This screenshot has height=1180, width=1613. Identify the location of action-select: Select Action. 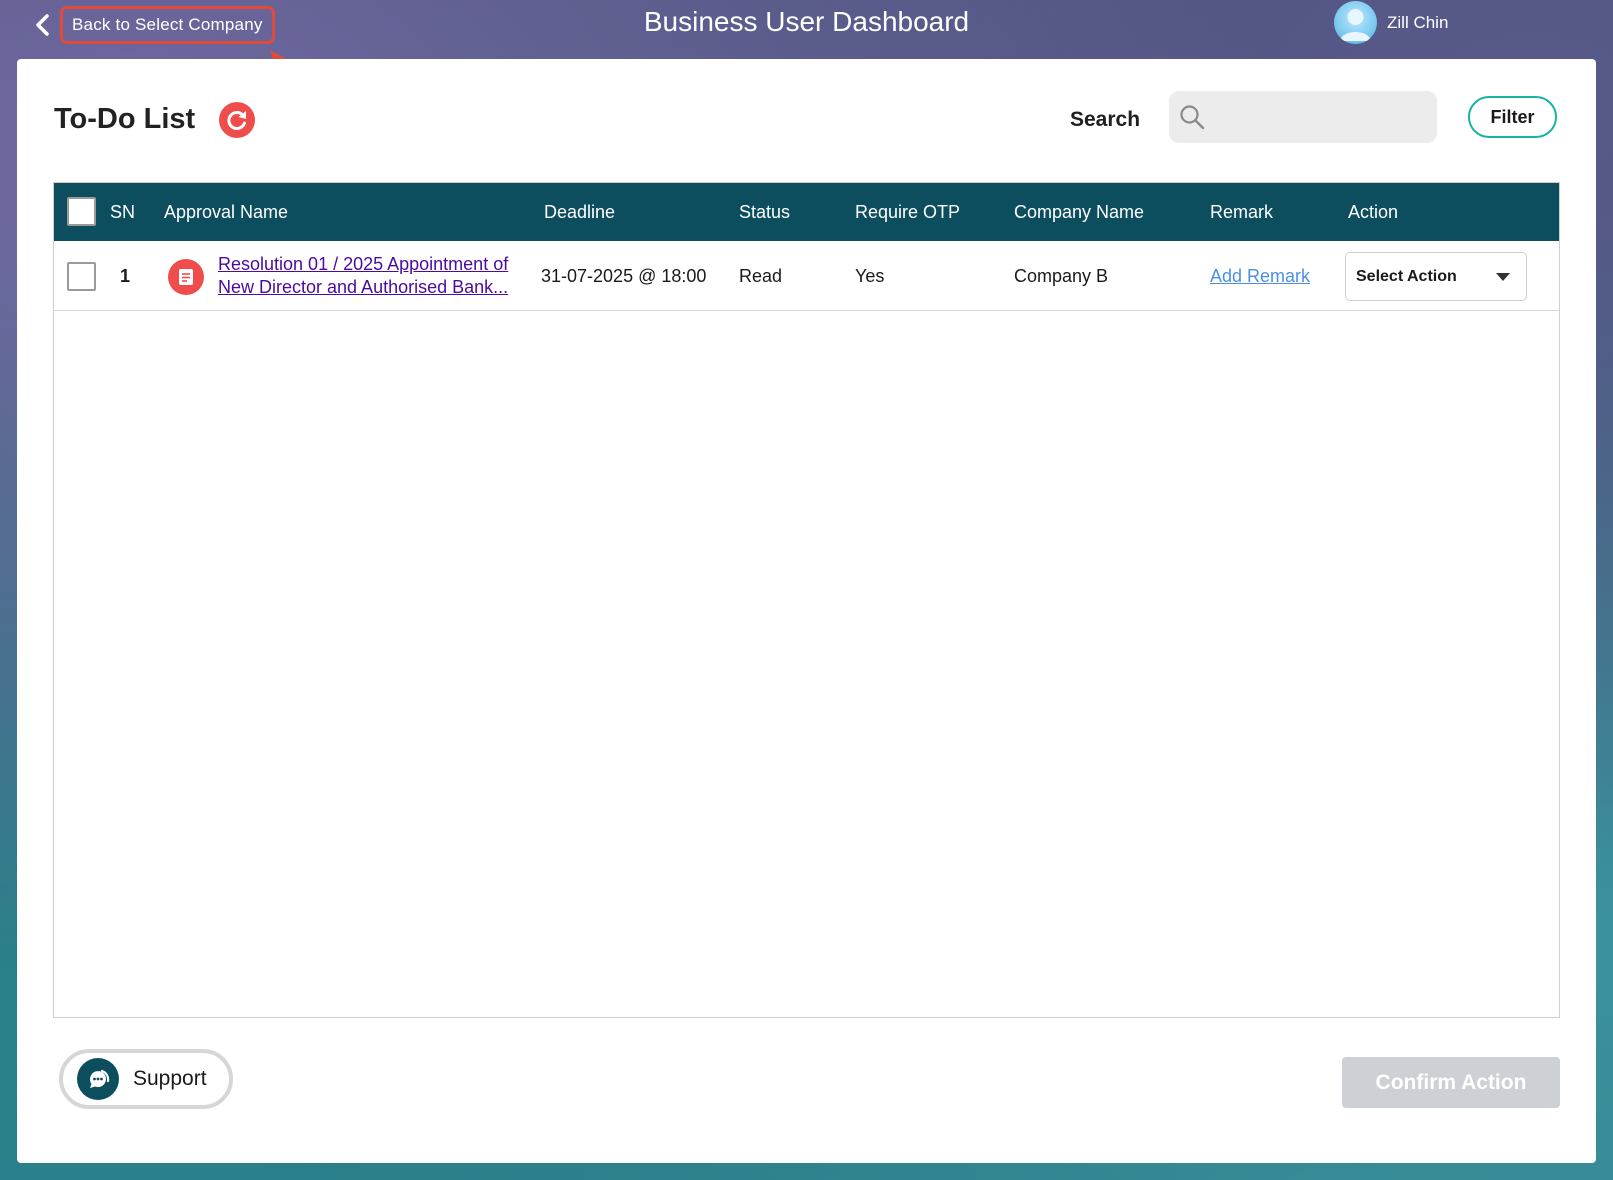
(1436, 276).